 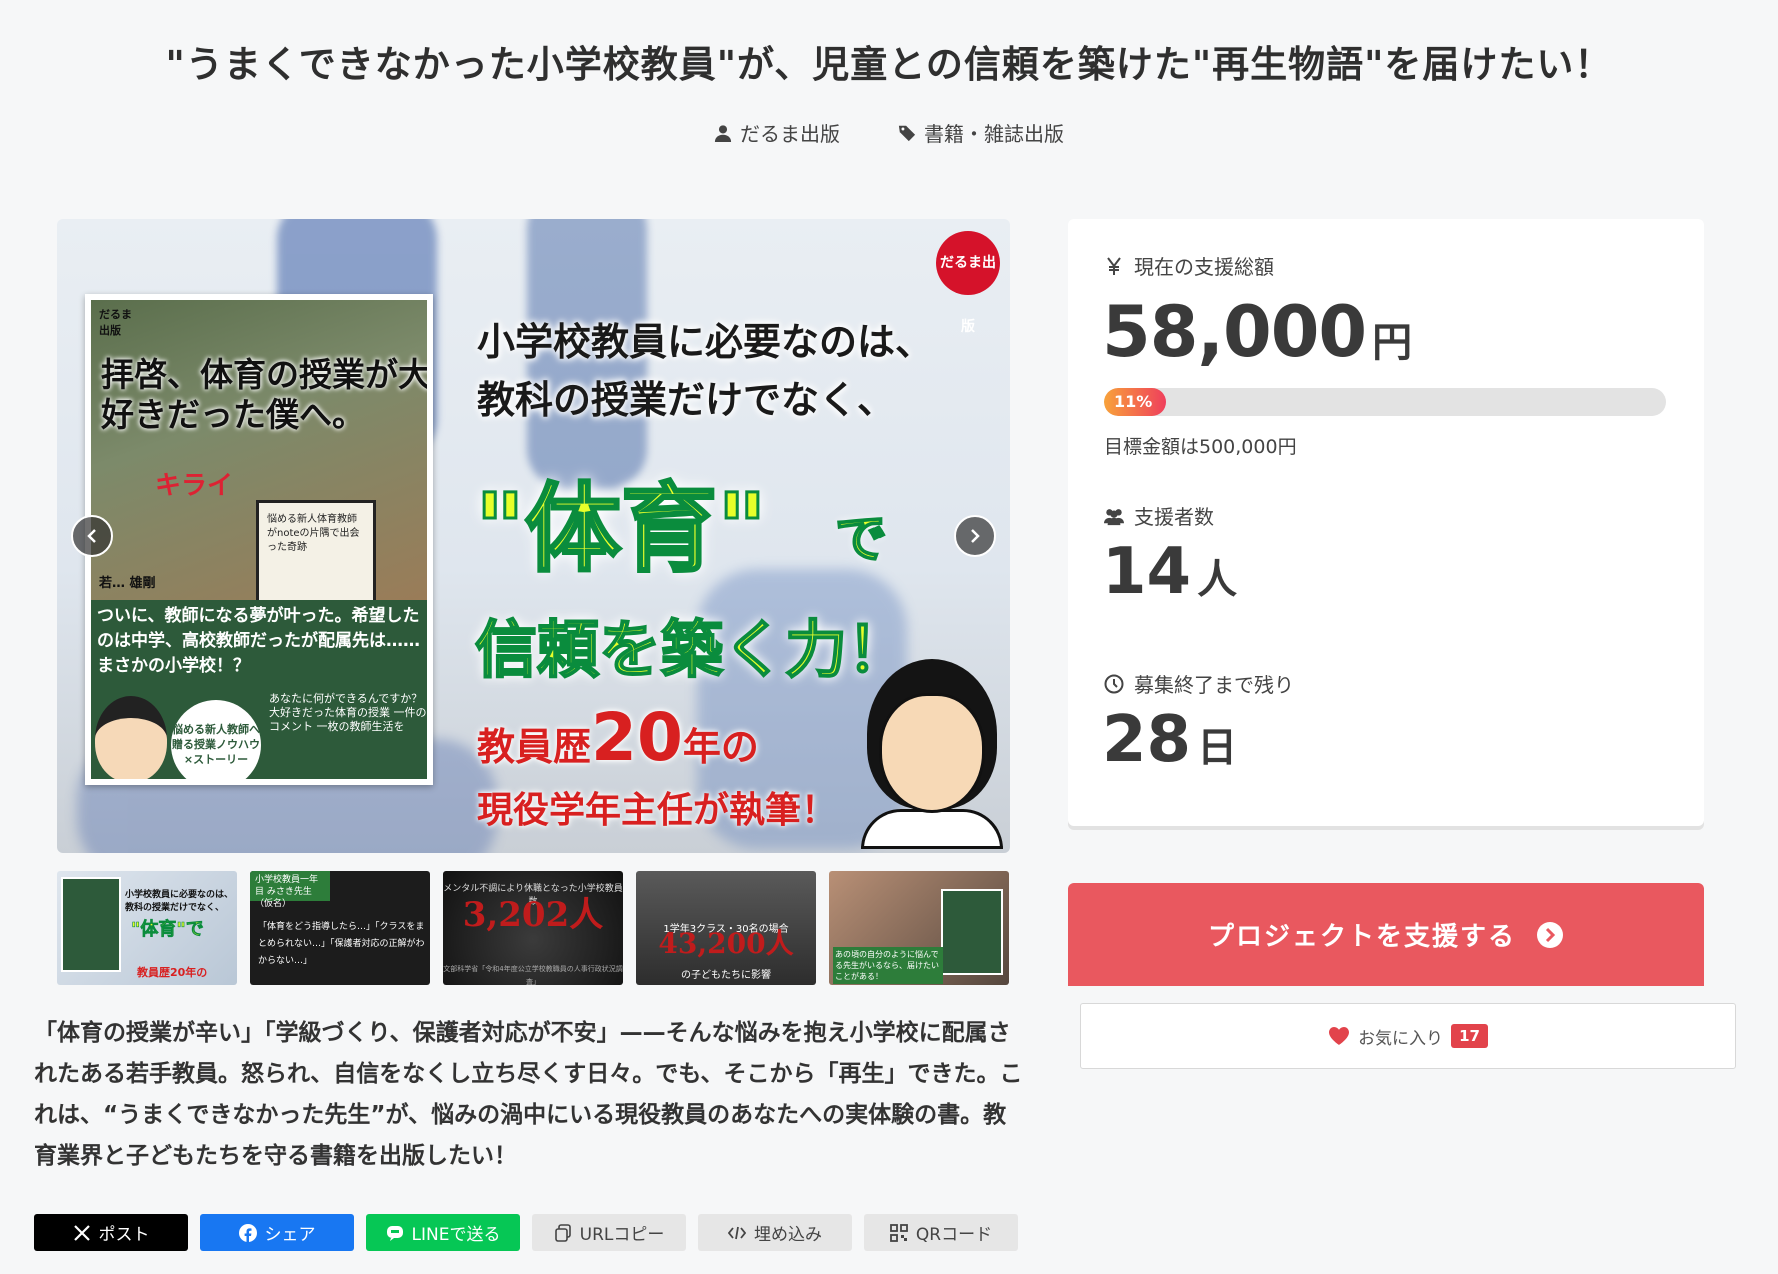 I want to click on owner-link: だるま出版, so click(x=777, y=132).